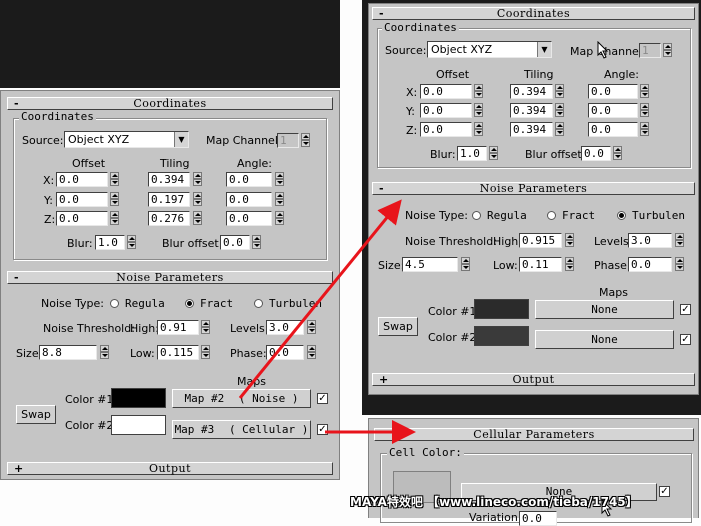 Image resolution: width=701 pixels, height=526 pixels. Describe the element at coordinates (446, 110) in the screenshot. I see `right-offset-y-input: 0.0` at that location.